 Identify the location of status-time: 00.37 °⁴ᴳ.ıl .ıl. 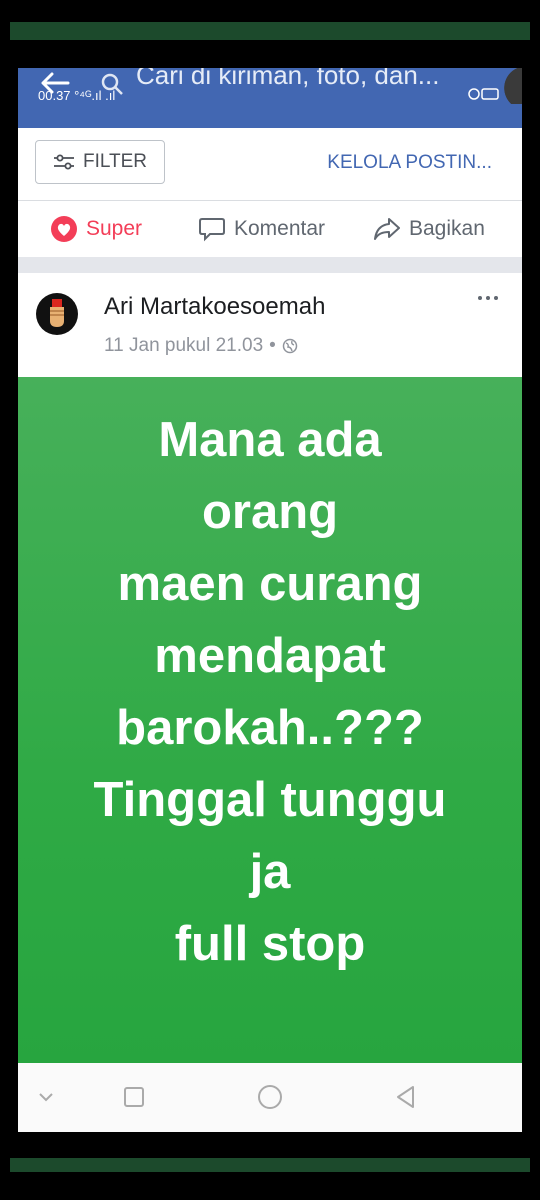
(77, 95).